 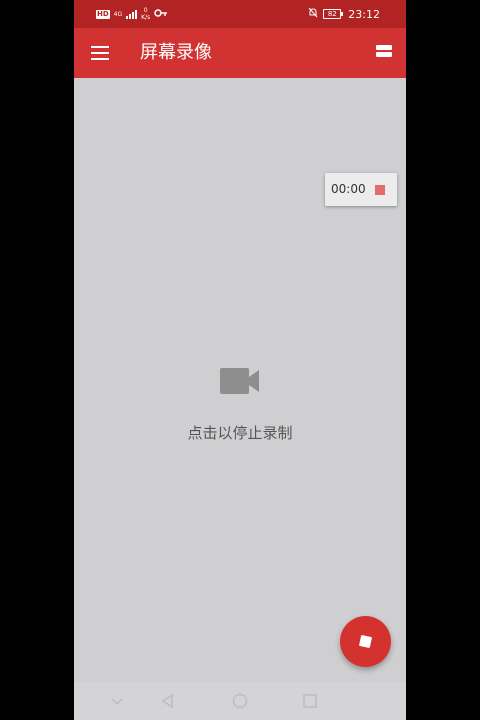 I want to click on nav-hide-button, so click(x=117, y=701).